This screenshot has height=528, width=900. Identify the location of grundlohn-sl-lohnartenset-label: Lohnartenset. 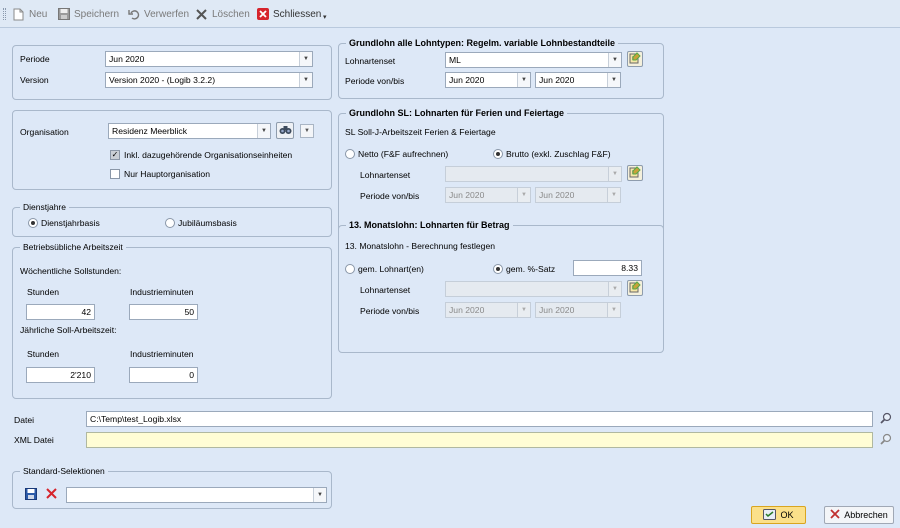
(385, 175).